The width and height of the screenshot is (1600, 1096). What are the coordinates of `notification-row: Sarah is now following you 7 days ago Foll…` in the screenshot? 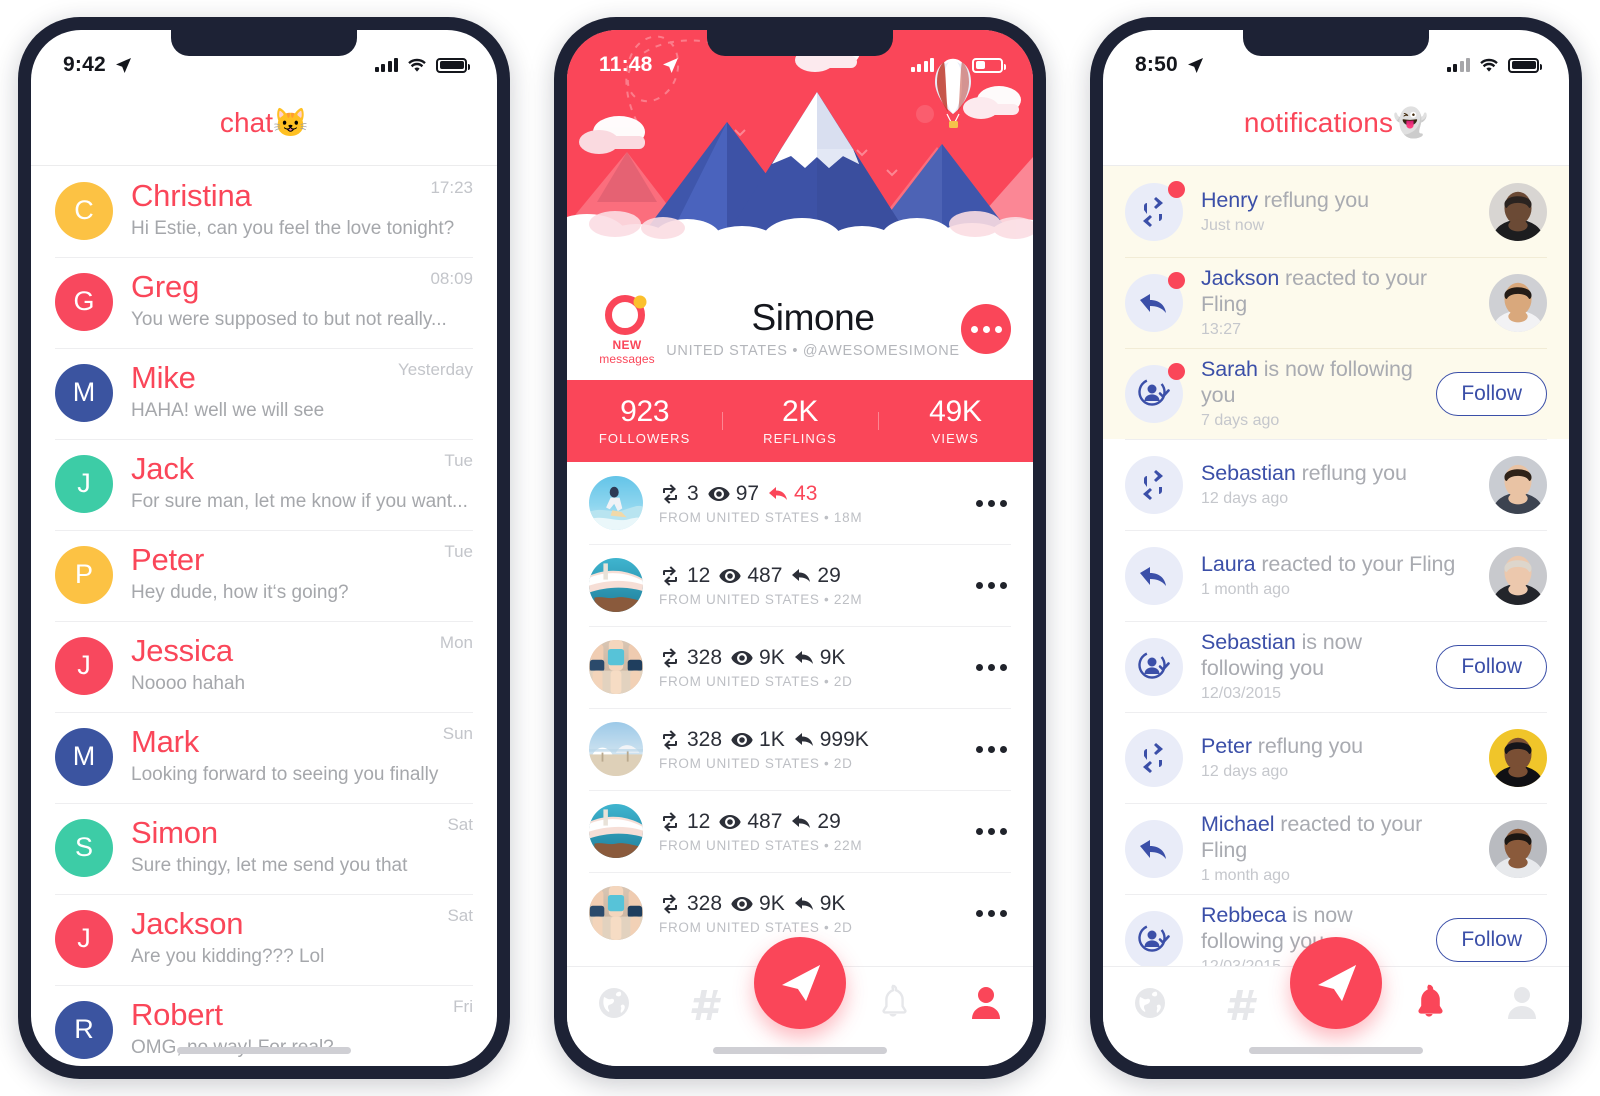 It's located at (1336, 393).